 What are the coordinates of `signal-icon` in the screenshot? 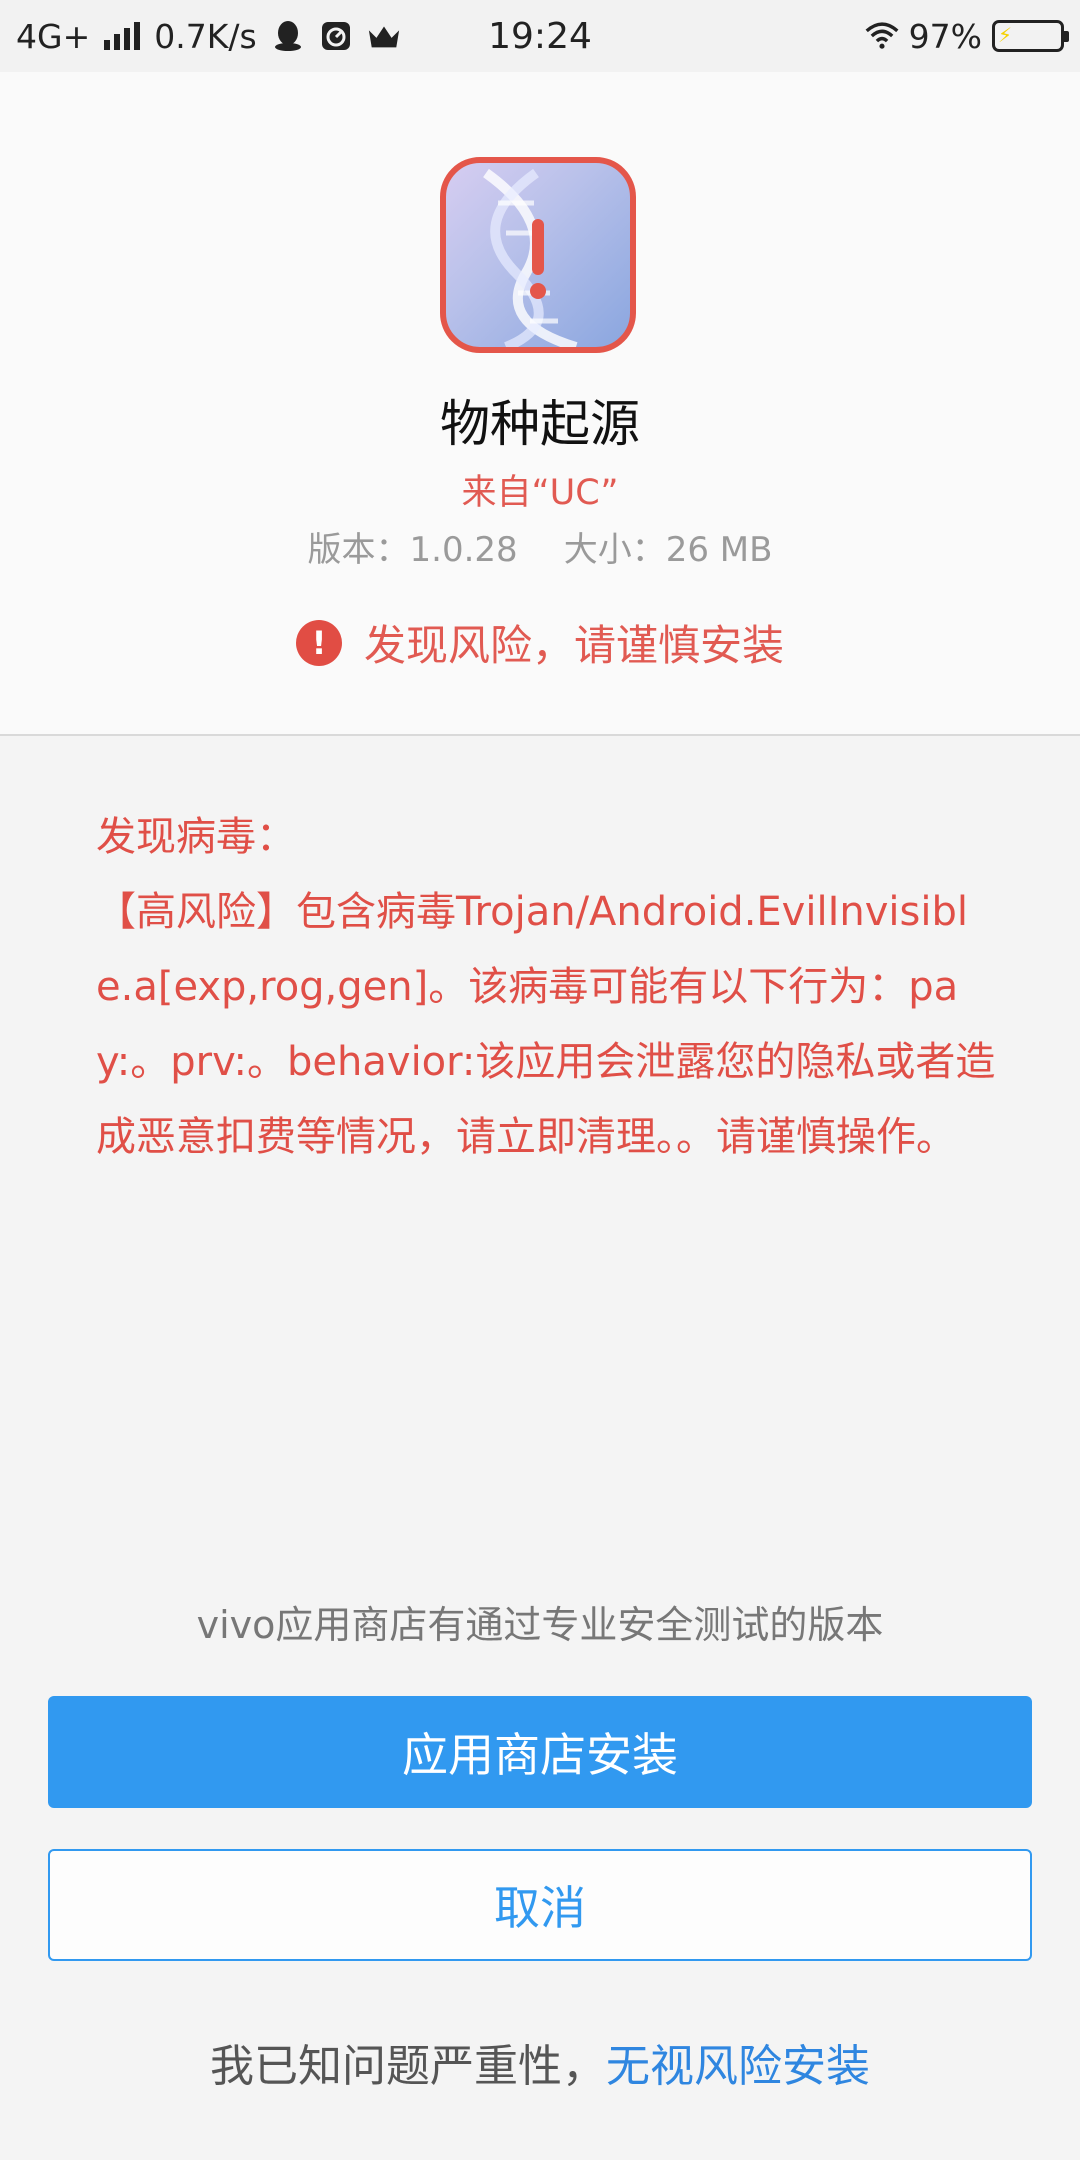 It's located at (122, 36).